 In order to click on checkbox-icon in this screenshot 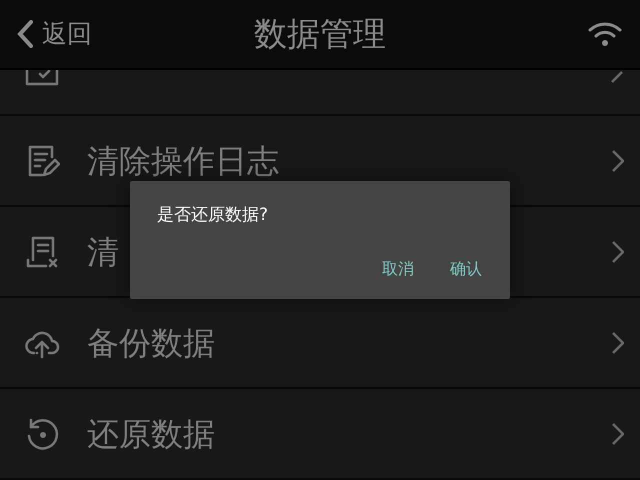, I will do `click(42, 78)`.